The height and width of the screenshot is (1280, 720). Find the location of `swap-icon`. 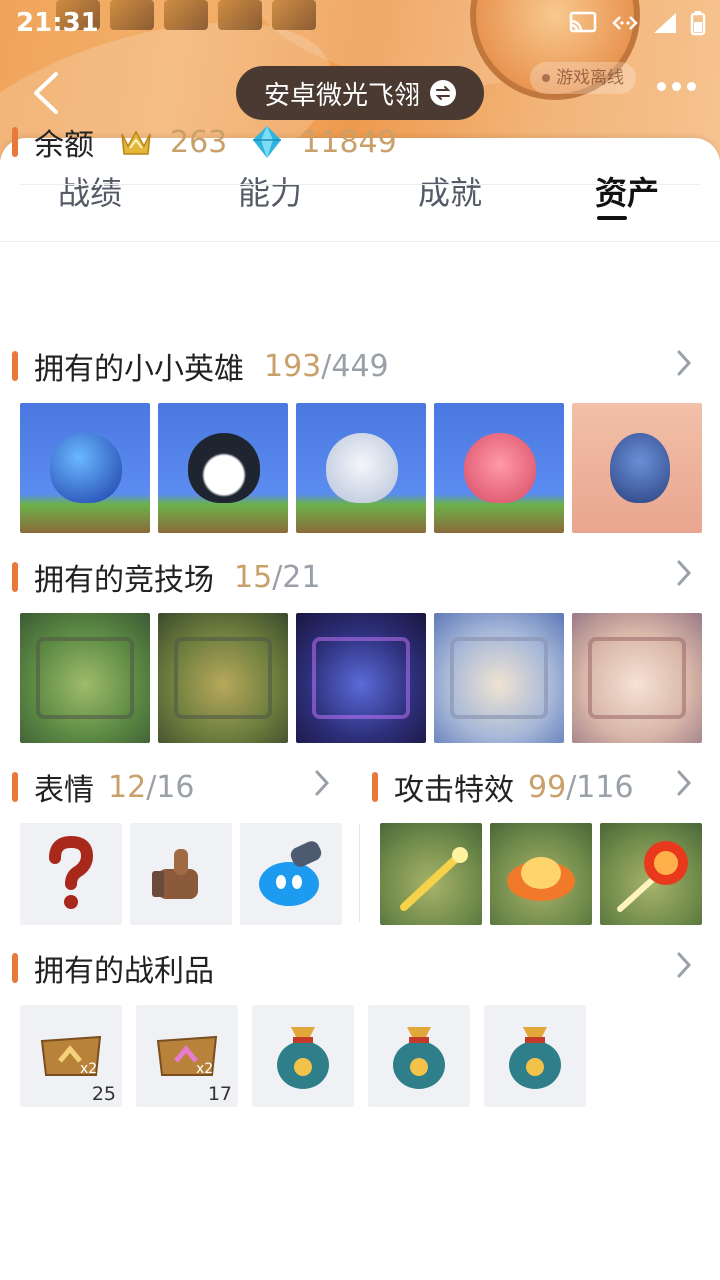

swap-icon is located at coordinates (443, 93).